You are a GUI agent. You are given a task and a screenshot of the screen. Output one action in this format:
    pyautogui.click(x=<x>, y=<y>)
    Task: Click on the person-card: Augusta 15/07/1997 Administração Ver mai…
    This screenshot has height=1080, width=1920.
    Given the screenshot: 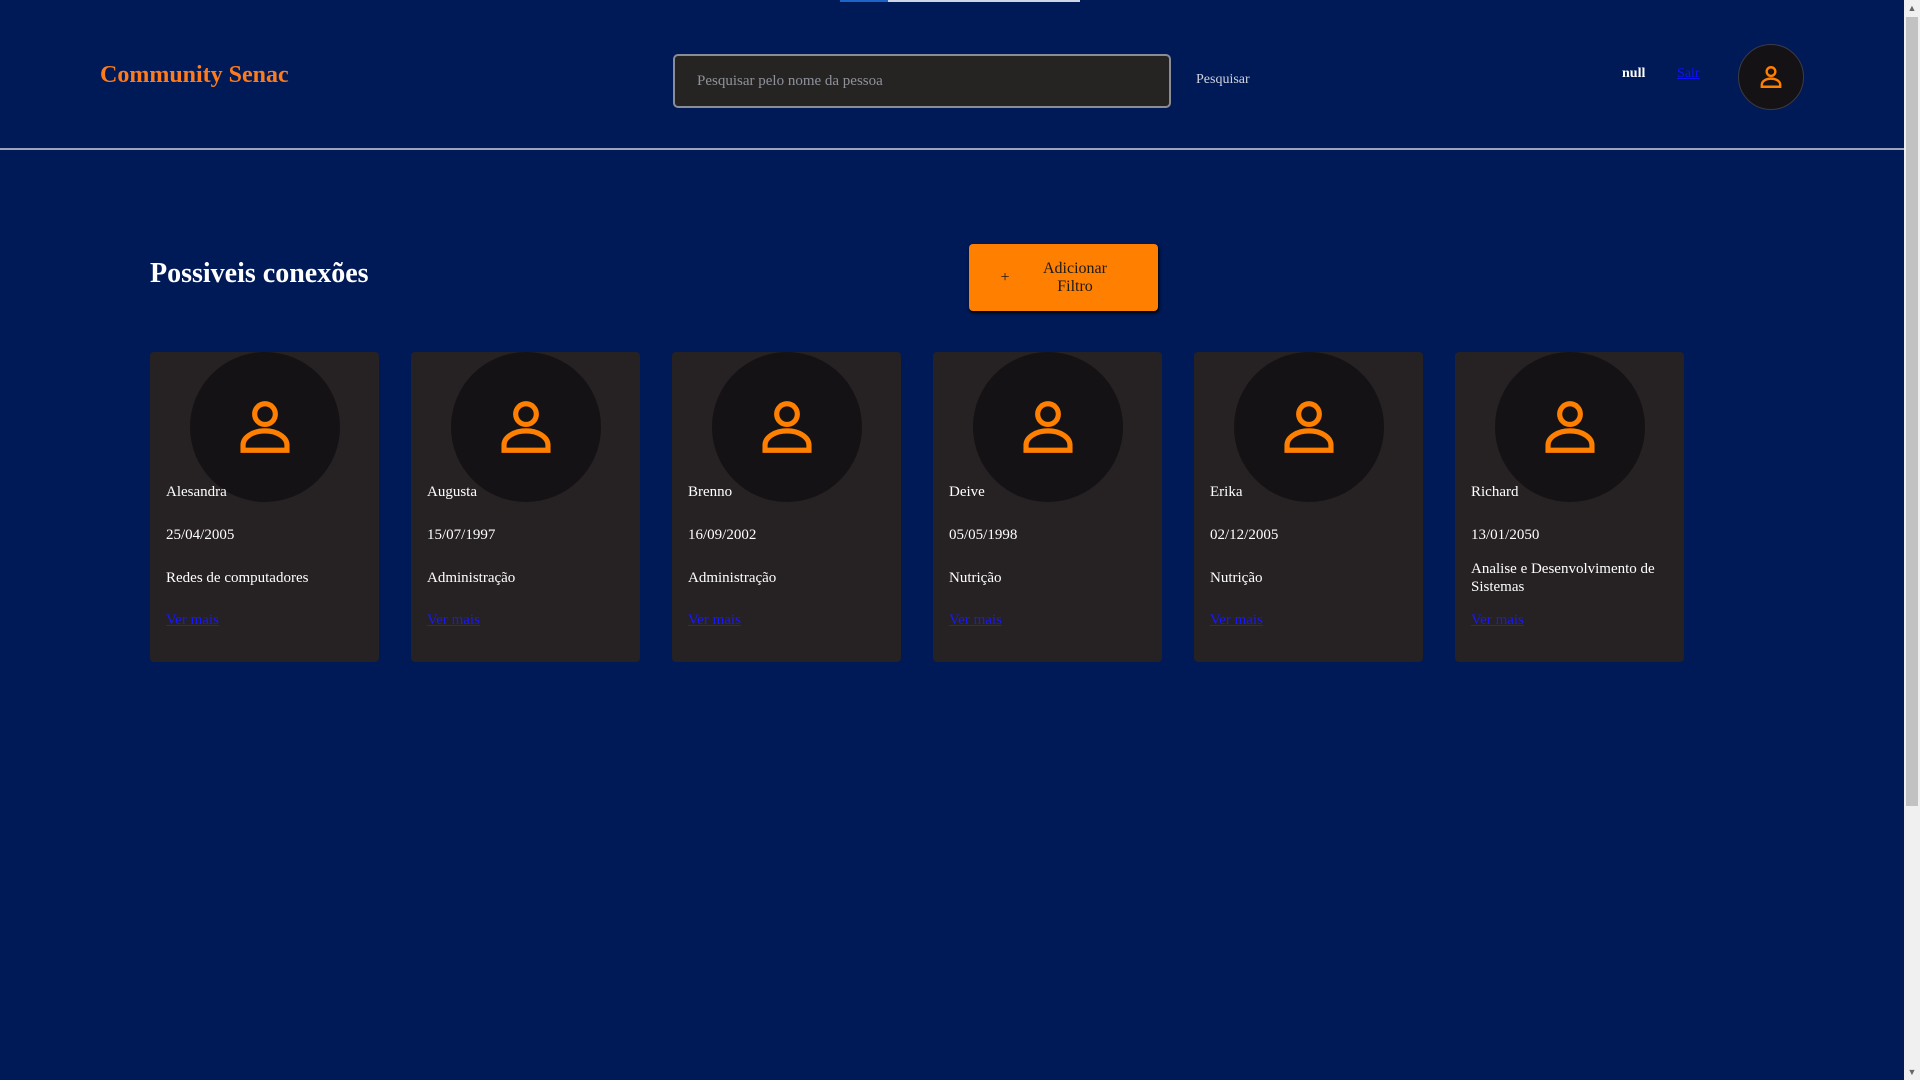 What is the action you would take?
    pyautogui.click(x=525, y=507)
    